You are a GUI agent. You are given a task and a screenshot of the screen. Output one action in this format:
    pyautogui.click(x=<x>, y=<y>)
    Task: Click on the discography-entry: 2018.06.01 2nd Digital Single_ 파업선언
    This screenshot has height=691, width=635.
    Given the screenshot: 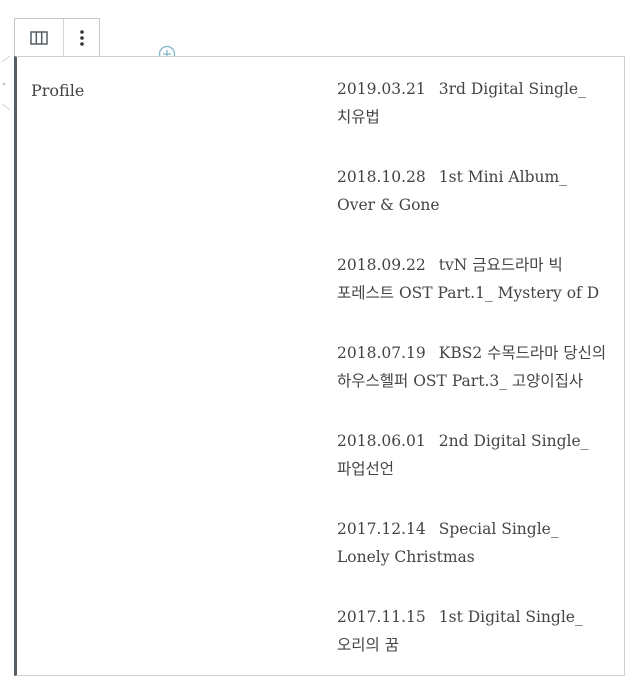 What is the action you would take?
    pyautogui.click(x=473, y=455)
    